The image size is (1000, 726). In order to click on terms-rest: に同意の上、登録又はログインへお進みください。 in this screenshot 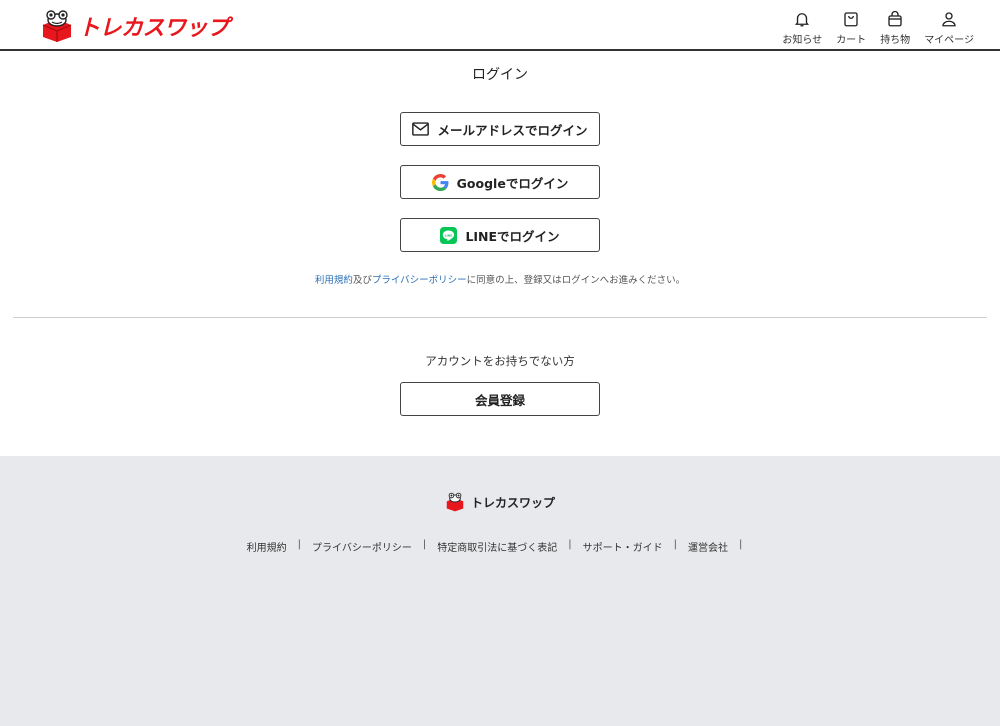, I will do `click(576, 280)`.